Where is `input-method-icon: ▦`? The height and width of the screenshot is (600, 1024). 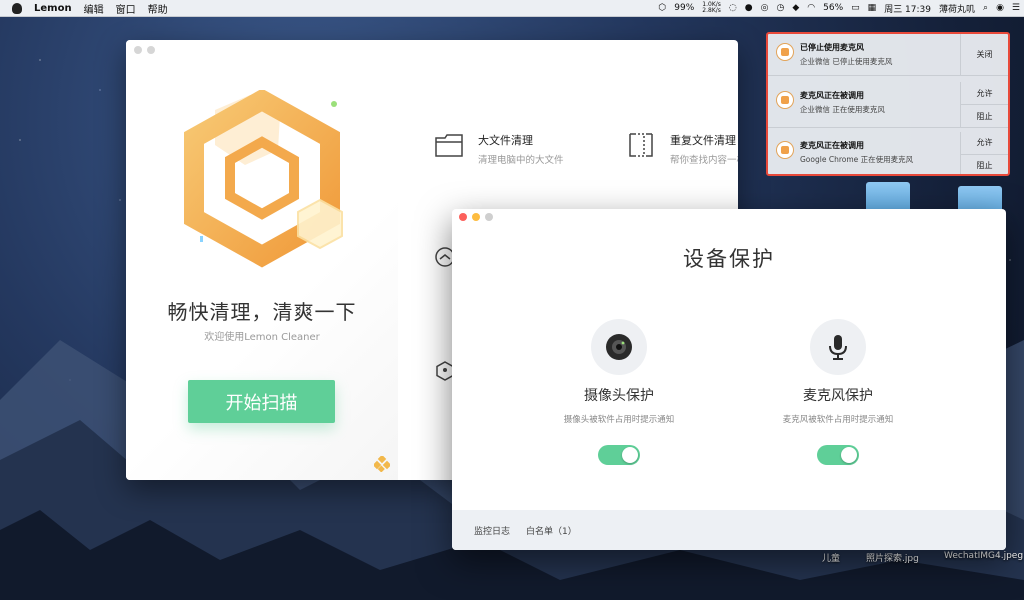
input-method-icon: ▦ is located at coordinates (872, 8).